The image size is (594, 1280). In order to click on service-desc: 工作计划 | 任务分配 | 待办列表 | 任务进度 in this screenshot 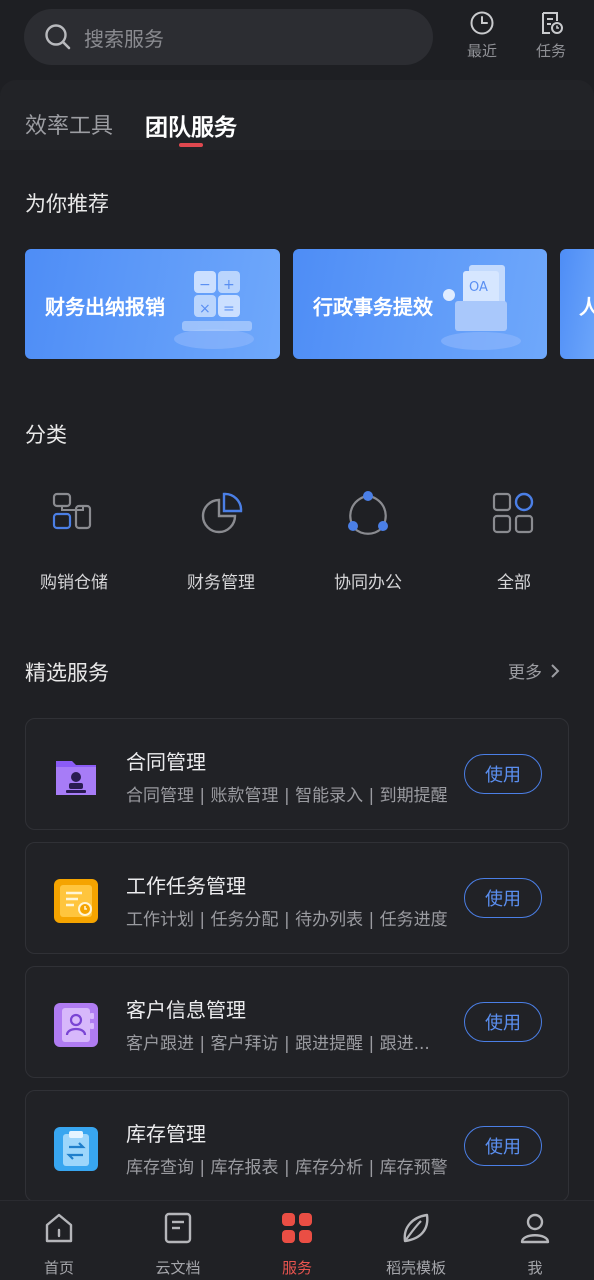, I will do `click(287, 920)`.